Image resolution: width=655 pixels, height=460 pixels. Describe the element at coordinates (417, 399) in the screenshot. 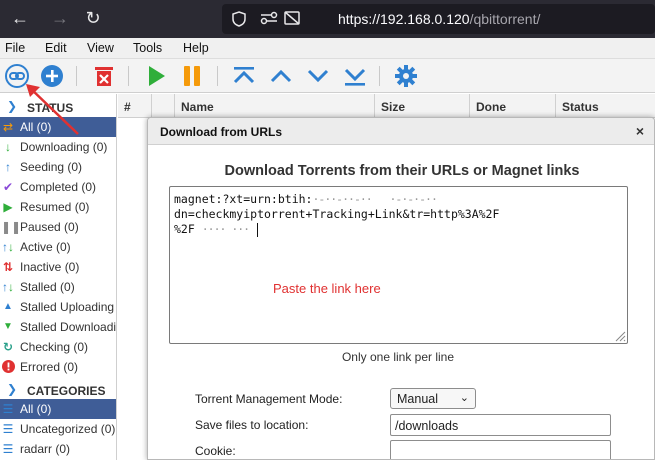

I see `select-value: Manual` at that location.